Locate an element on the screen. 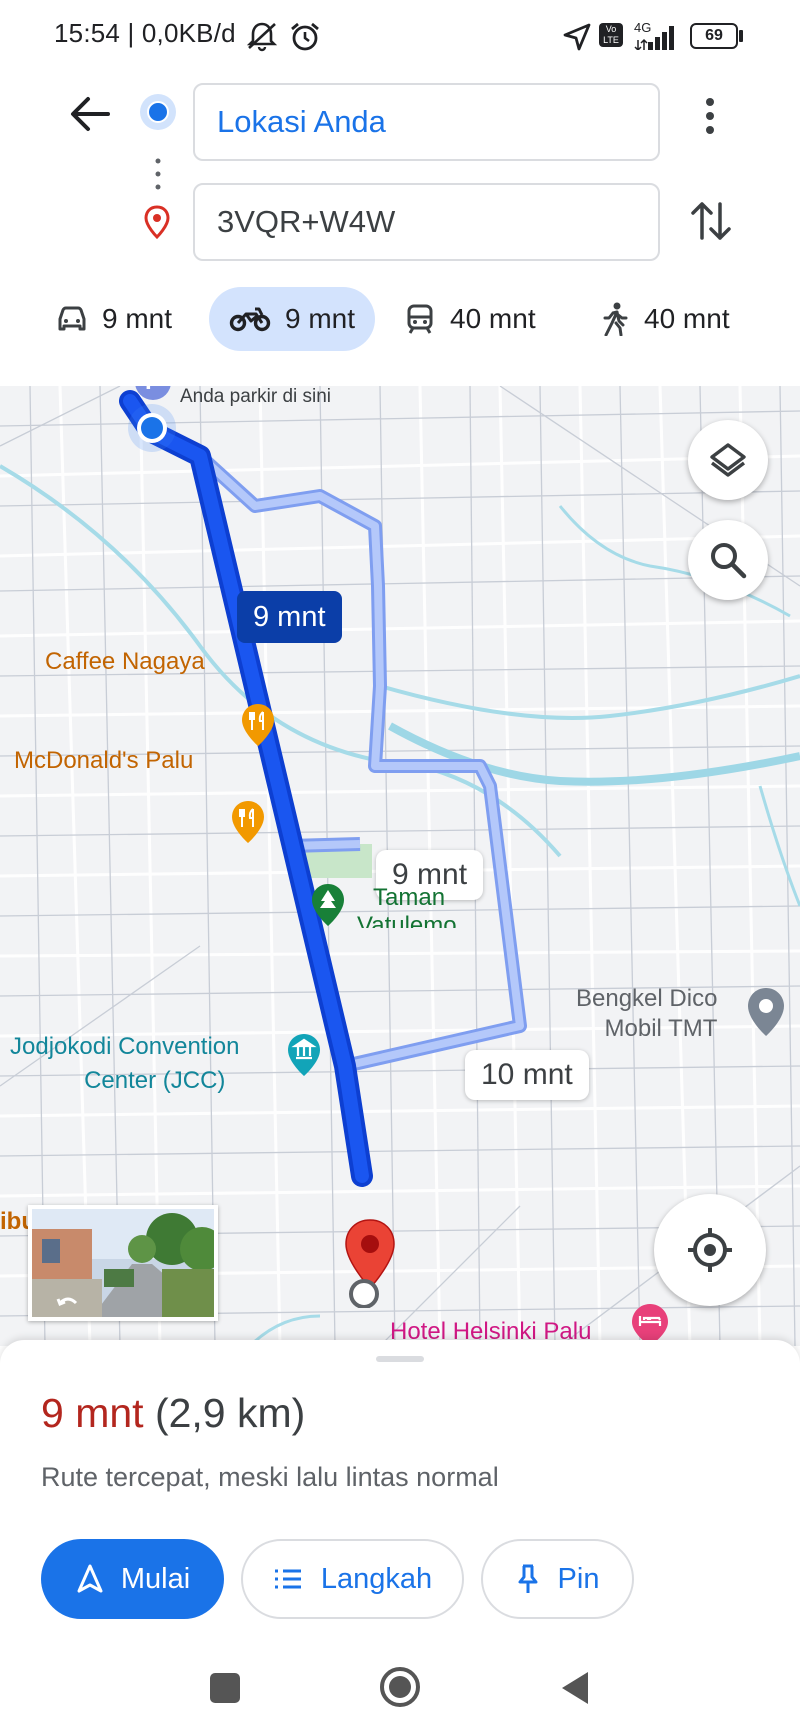 Image resolution: width=800 pixels, height=1733 pixels. pin-icon is located at coordinates (528, 1578).